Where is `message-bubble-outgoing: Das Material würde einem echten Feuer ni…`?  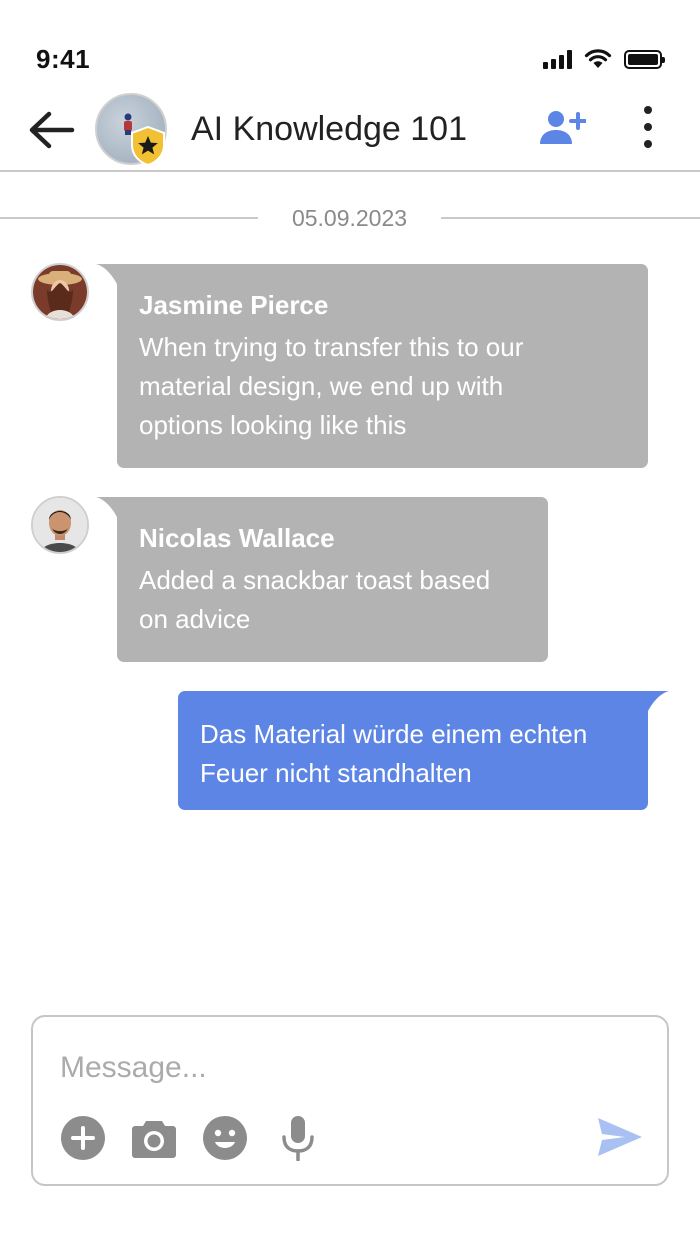
message-bubble-outgoing: Das Material würde einem echten Feuer ni… is located at coordinates (423, 750).